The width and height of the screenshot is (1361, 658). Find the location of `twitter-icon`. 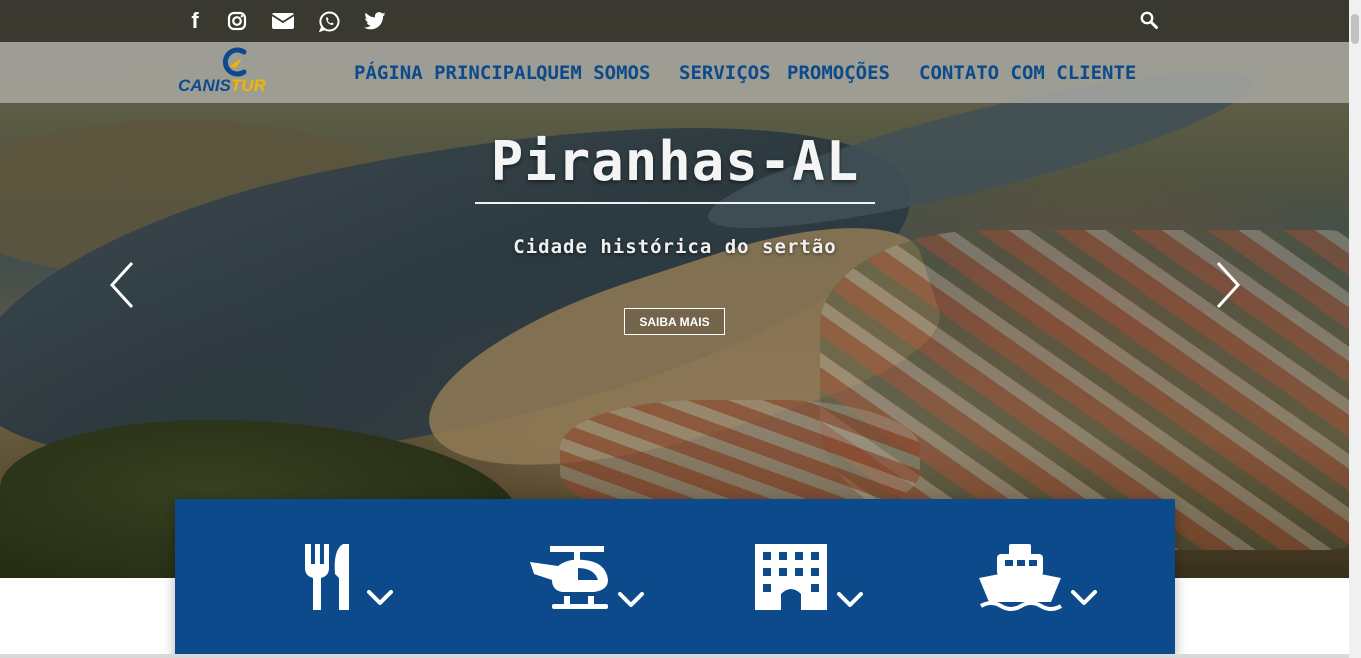

twitter-icon is located at coordinates (375, 21).